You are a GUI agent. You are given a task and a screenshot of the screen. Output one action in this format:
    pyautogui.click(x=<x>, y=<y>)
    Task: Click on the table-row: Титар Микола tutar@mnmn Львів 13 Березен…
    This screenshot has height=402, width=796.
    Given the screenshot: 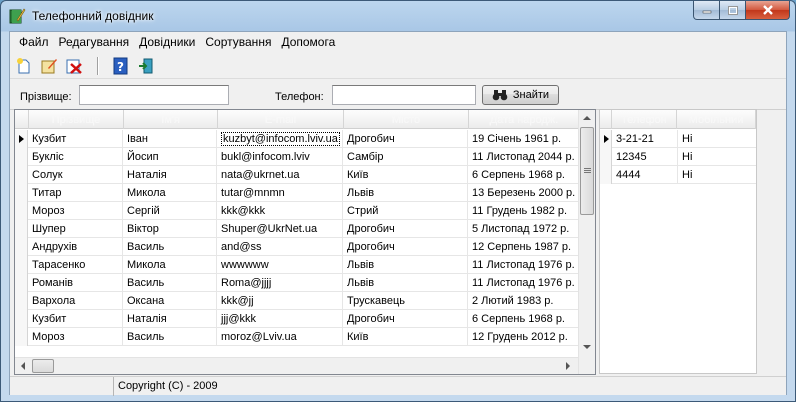 What is the action you would take?
    pyautogui.click(x=297, y=193)
    